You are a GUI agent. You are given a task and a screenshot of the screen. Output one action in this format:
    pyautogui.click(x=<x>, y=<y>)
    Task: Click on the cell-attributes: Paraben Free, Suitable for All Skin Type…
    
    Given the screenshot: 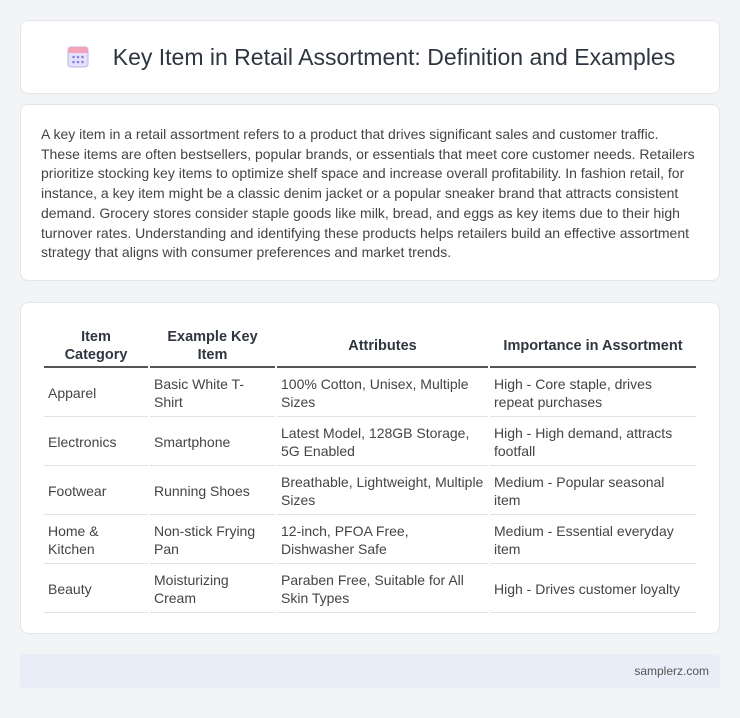 What is the action you would take?
    pyautogui.click(x=382, y=589)
    